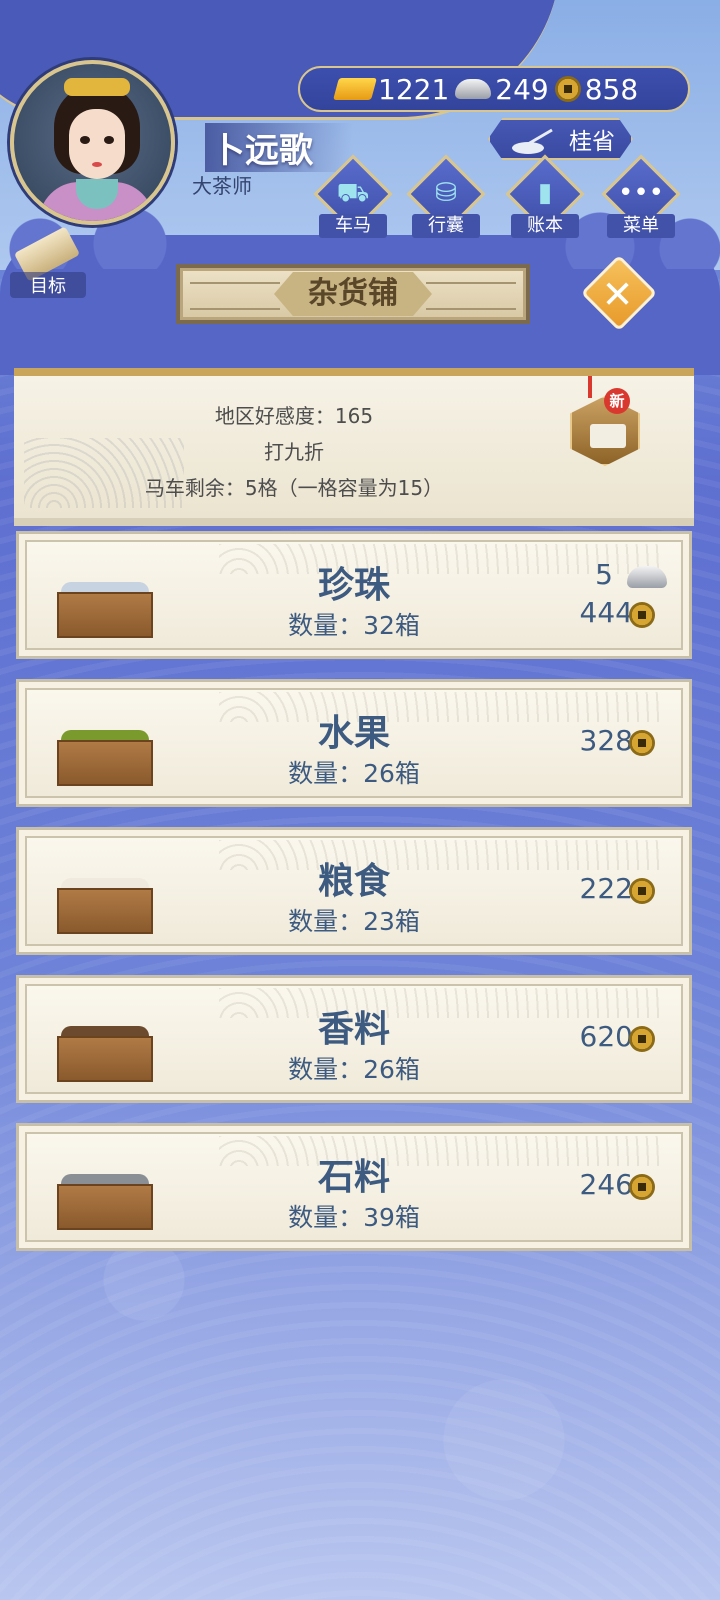 The image size is (720, 1600). I want to click on goods-item-spice: 香料 数量：26箱 620, so click(354, 1039).